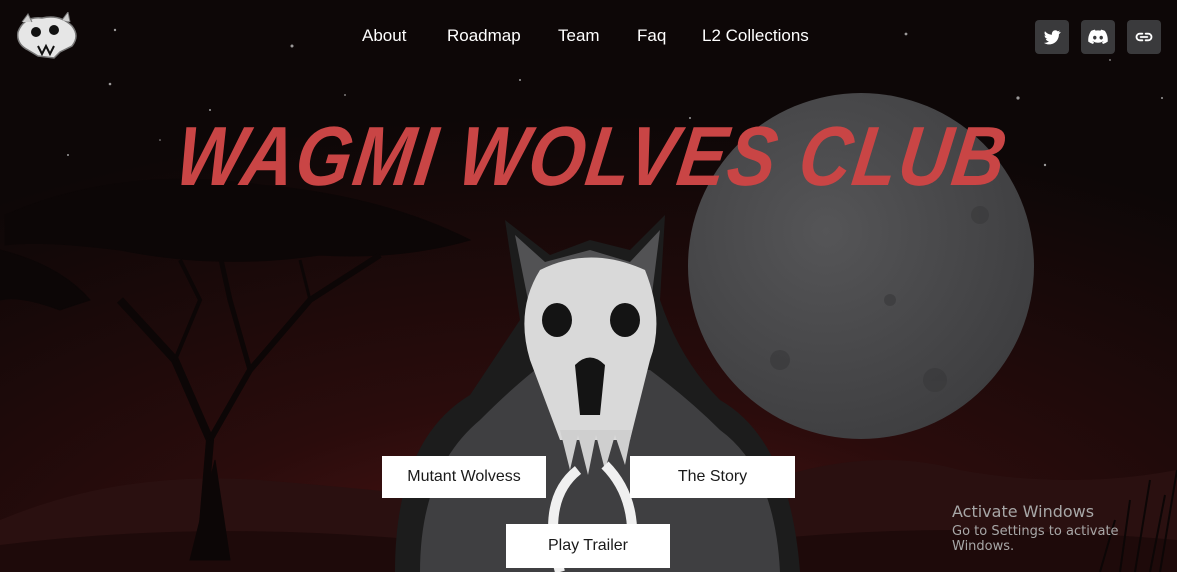 The height and width of the screenshot is (572, 1177). What do you see at coordinates (579, 36) in the screenshot?
I see `nav-team: Team` at bounding box center [579, 36].